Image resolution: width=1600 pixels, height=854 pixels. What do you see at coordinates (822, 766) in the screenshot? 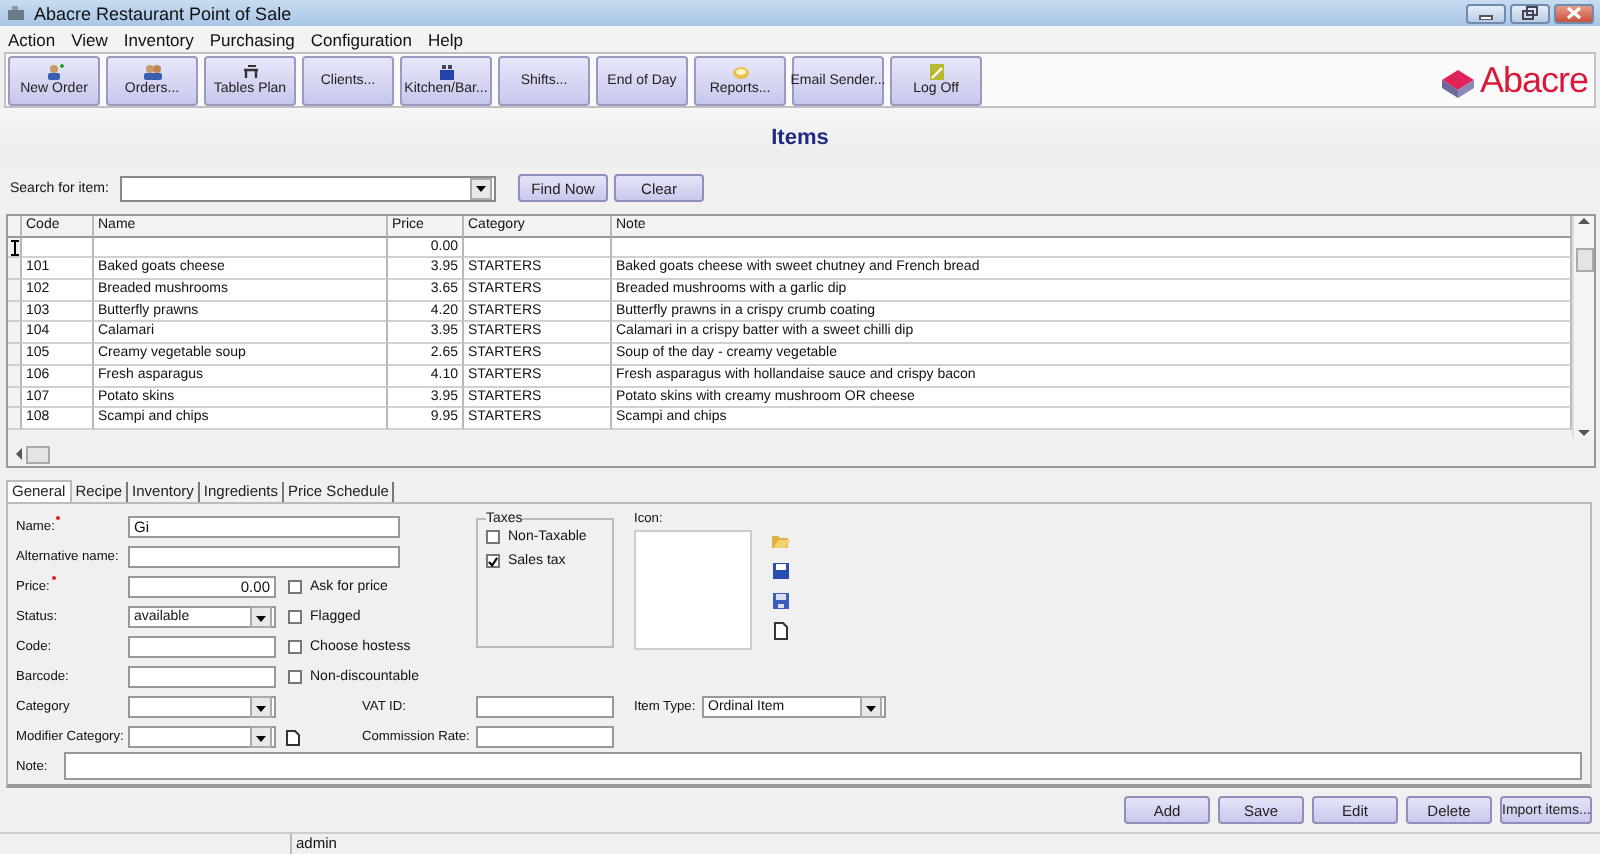
I see `note-field` at bounding box center [822, 766].